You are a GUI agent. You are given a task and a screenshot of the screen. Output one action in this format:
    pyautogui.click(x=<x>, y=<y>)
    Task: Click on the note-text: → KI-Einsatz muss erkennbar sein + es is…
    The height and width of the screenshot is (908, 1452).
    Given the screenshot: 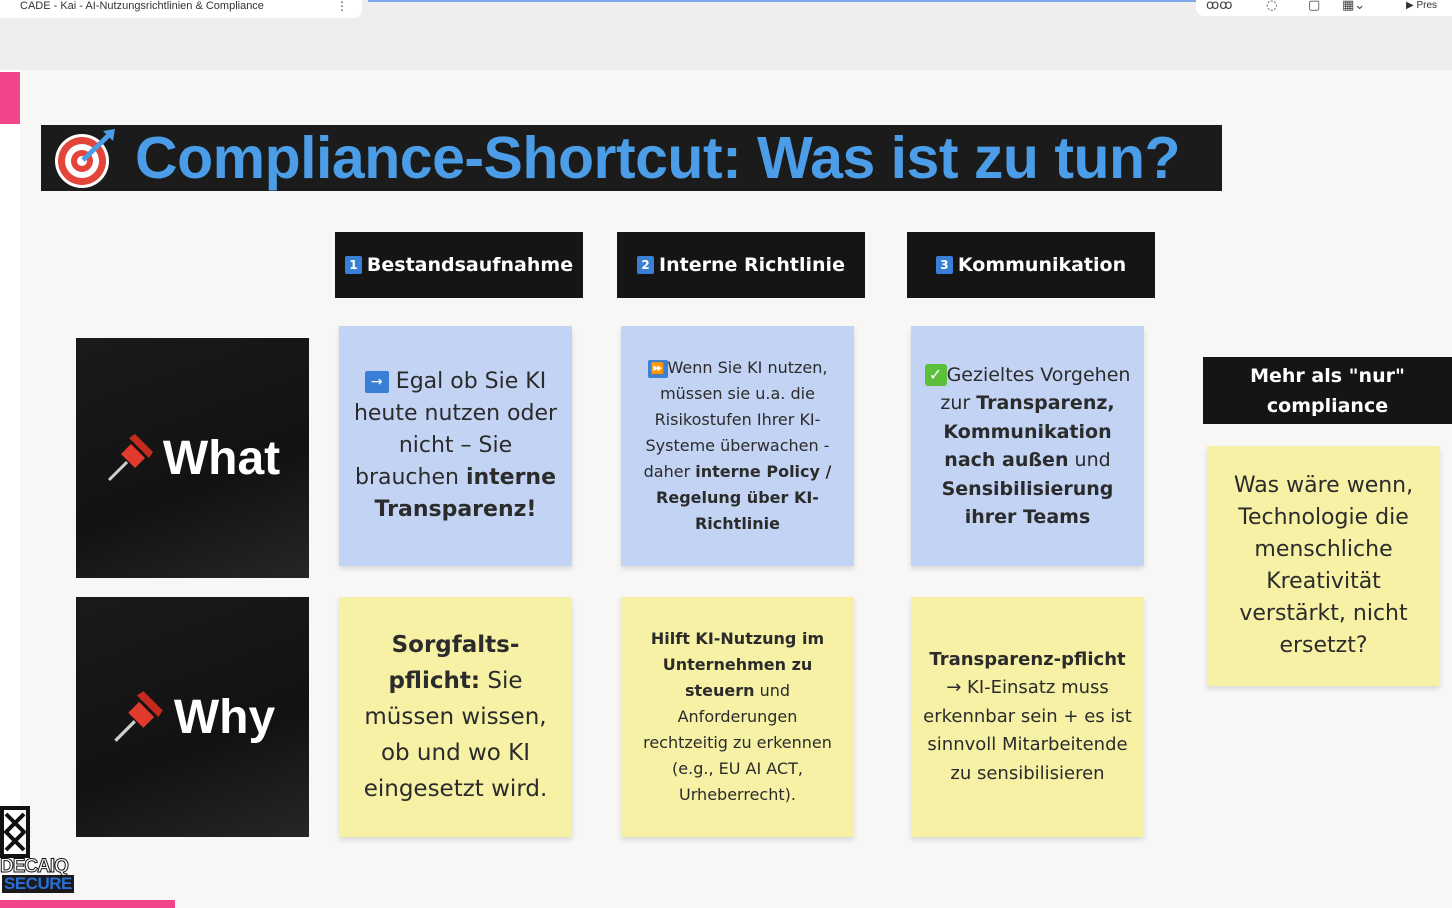 What is the action you would take?
    pyautogui.click(x=1027, y=730)
    